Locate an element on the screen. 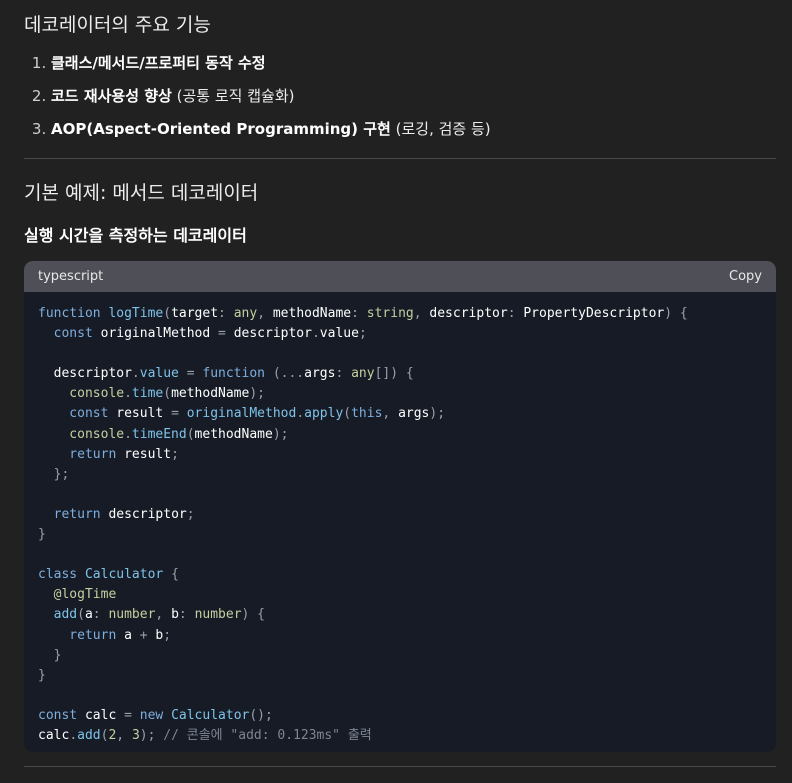 This screenshot has height=783, width=792. code-token: b is located at coordinates (175, 615).